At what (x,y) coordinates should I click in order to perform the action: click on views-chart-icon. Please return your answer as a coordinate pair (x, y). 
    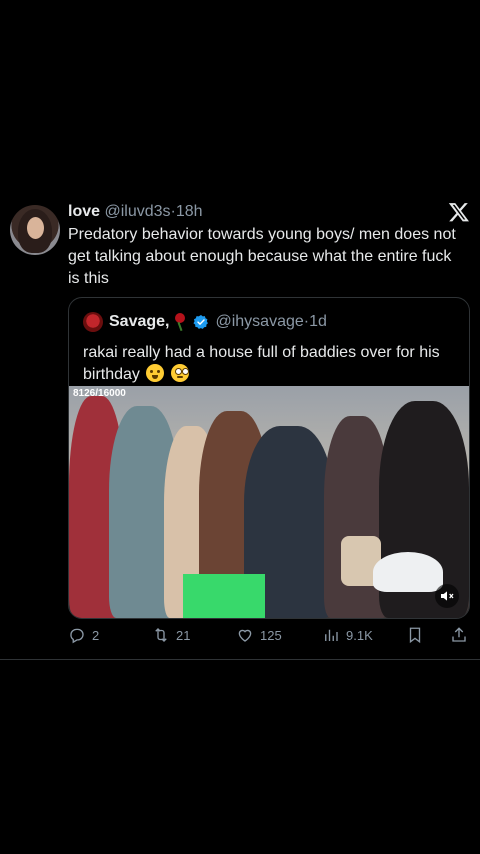
    Looking at the image, I should click on (331, 635).